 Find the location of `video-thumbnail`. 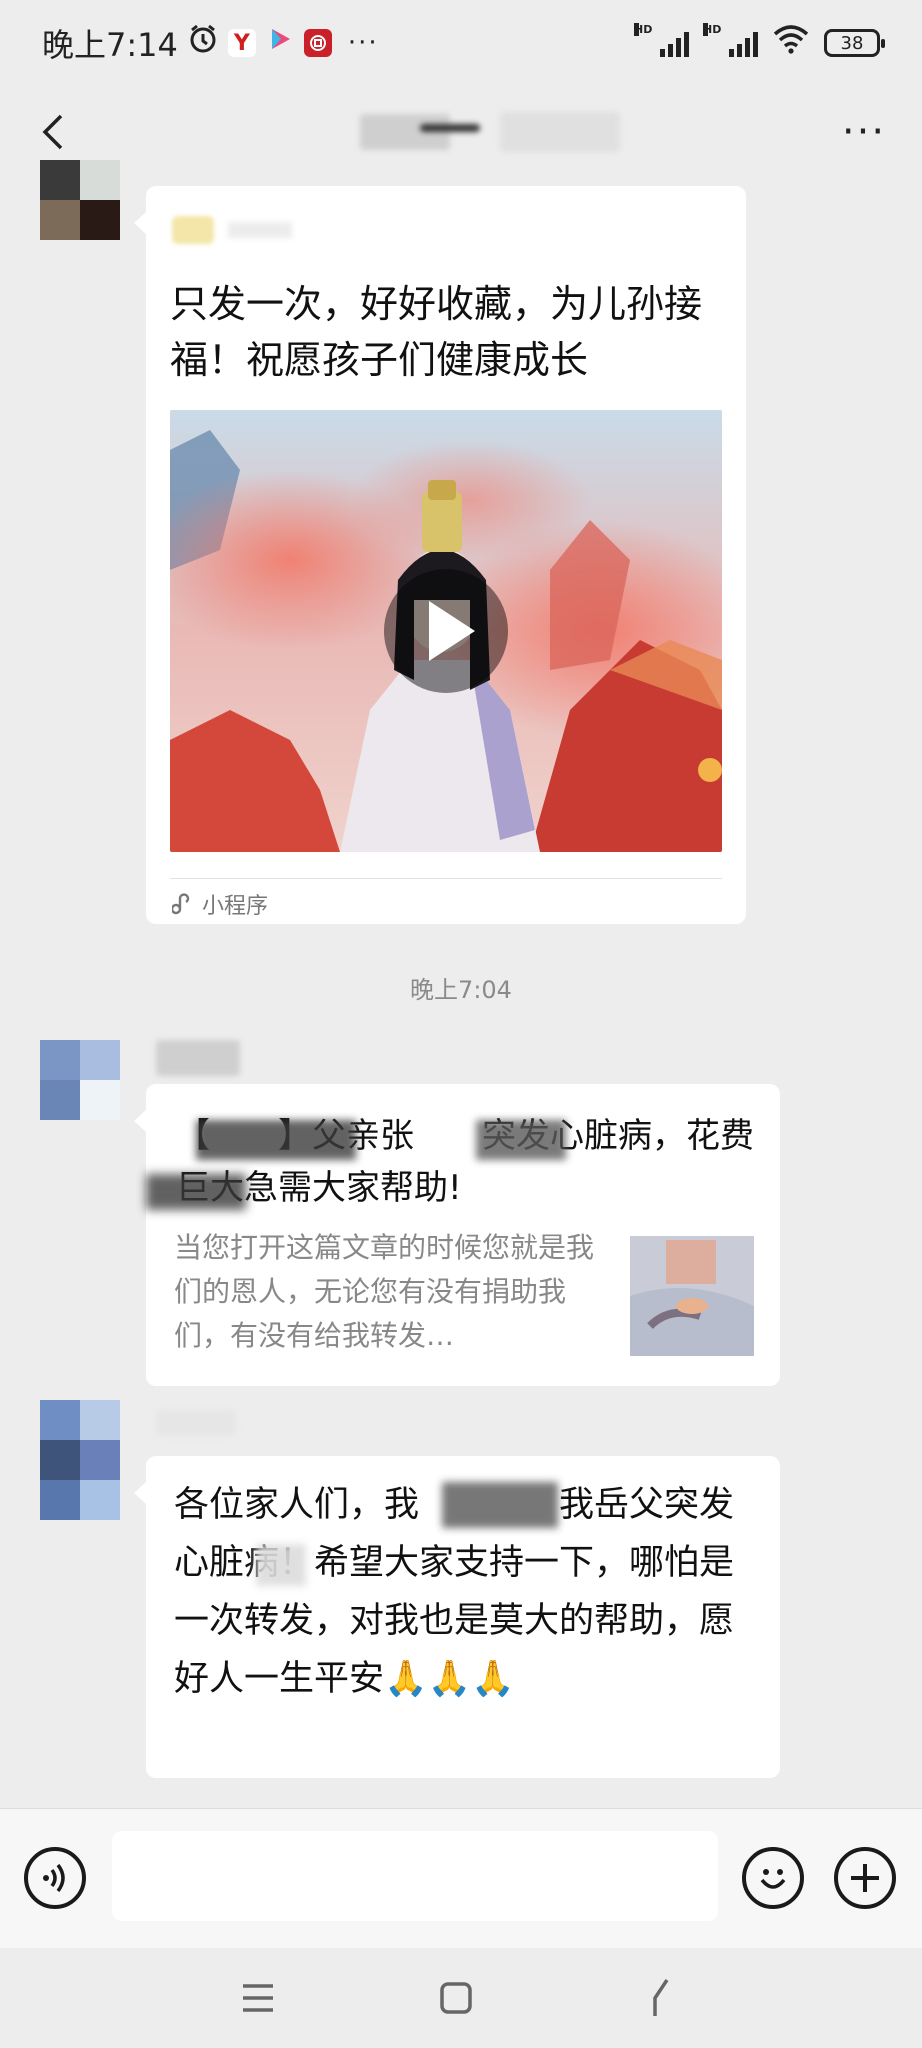

video-thumbnail is located at coordinates (446, 631).